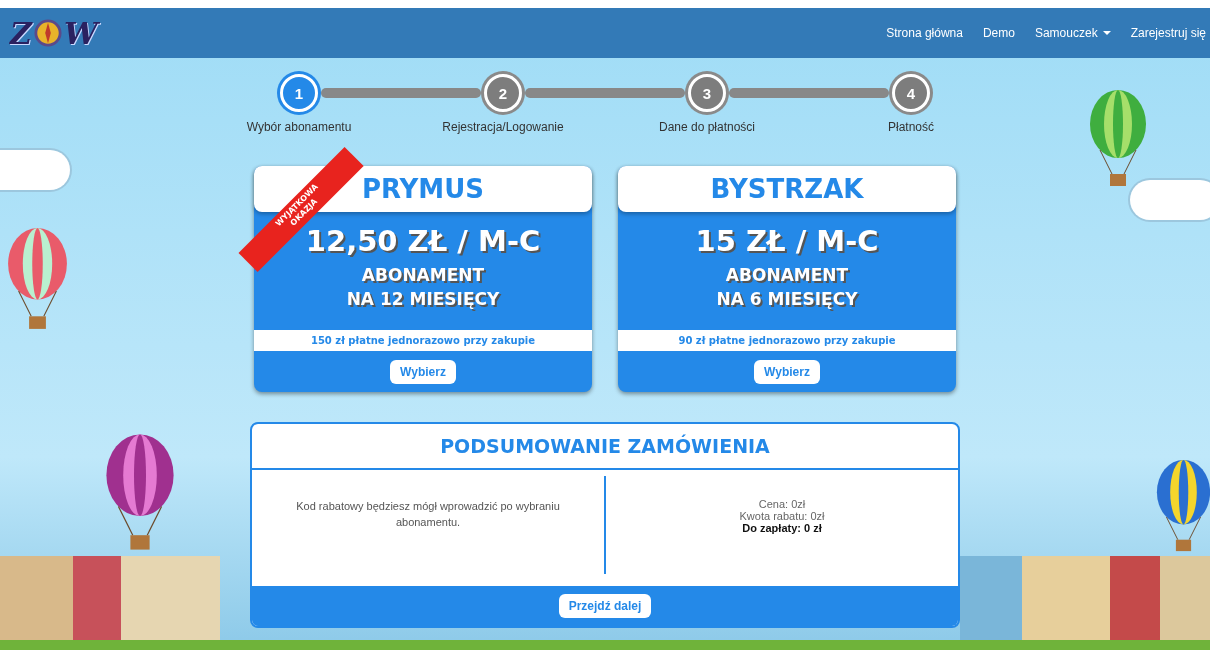 Image resolution: width=1210 pixels, height=650 pixels. Describe the element at coordinates (299, 127) in the screenshot. I see `step-label: Wybór abonamentu` at that location.